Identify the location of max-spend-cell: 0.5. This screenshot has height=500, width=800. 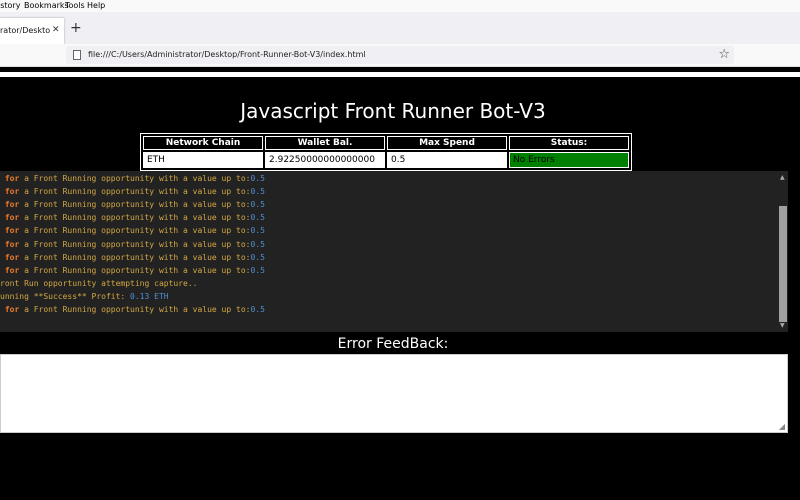
(447, 160).